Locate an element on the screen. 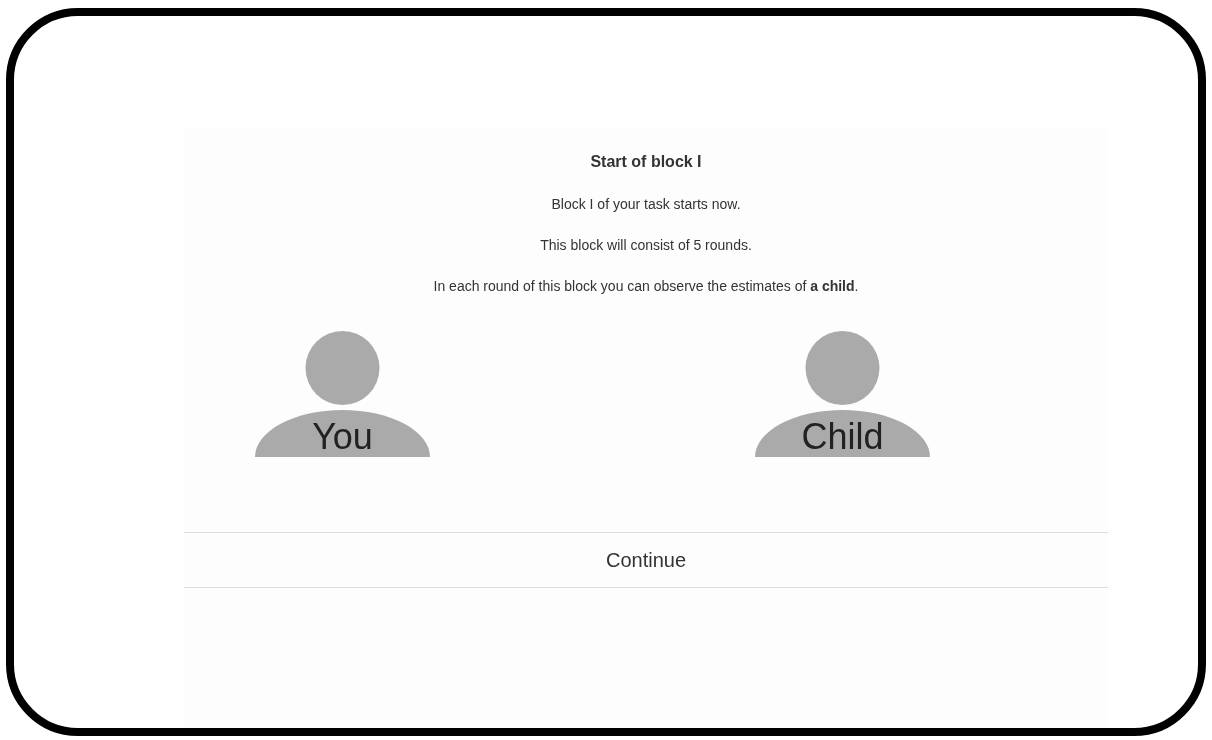  instruction-text: In each round of this block you can observe the estimates of a child. is located at coordinates (646, 286).